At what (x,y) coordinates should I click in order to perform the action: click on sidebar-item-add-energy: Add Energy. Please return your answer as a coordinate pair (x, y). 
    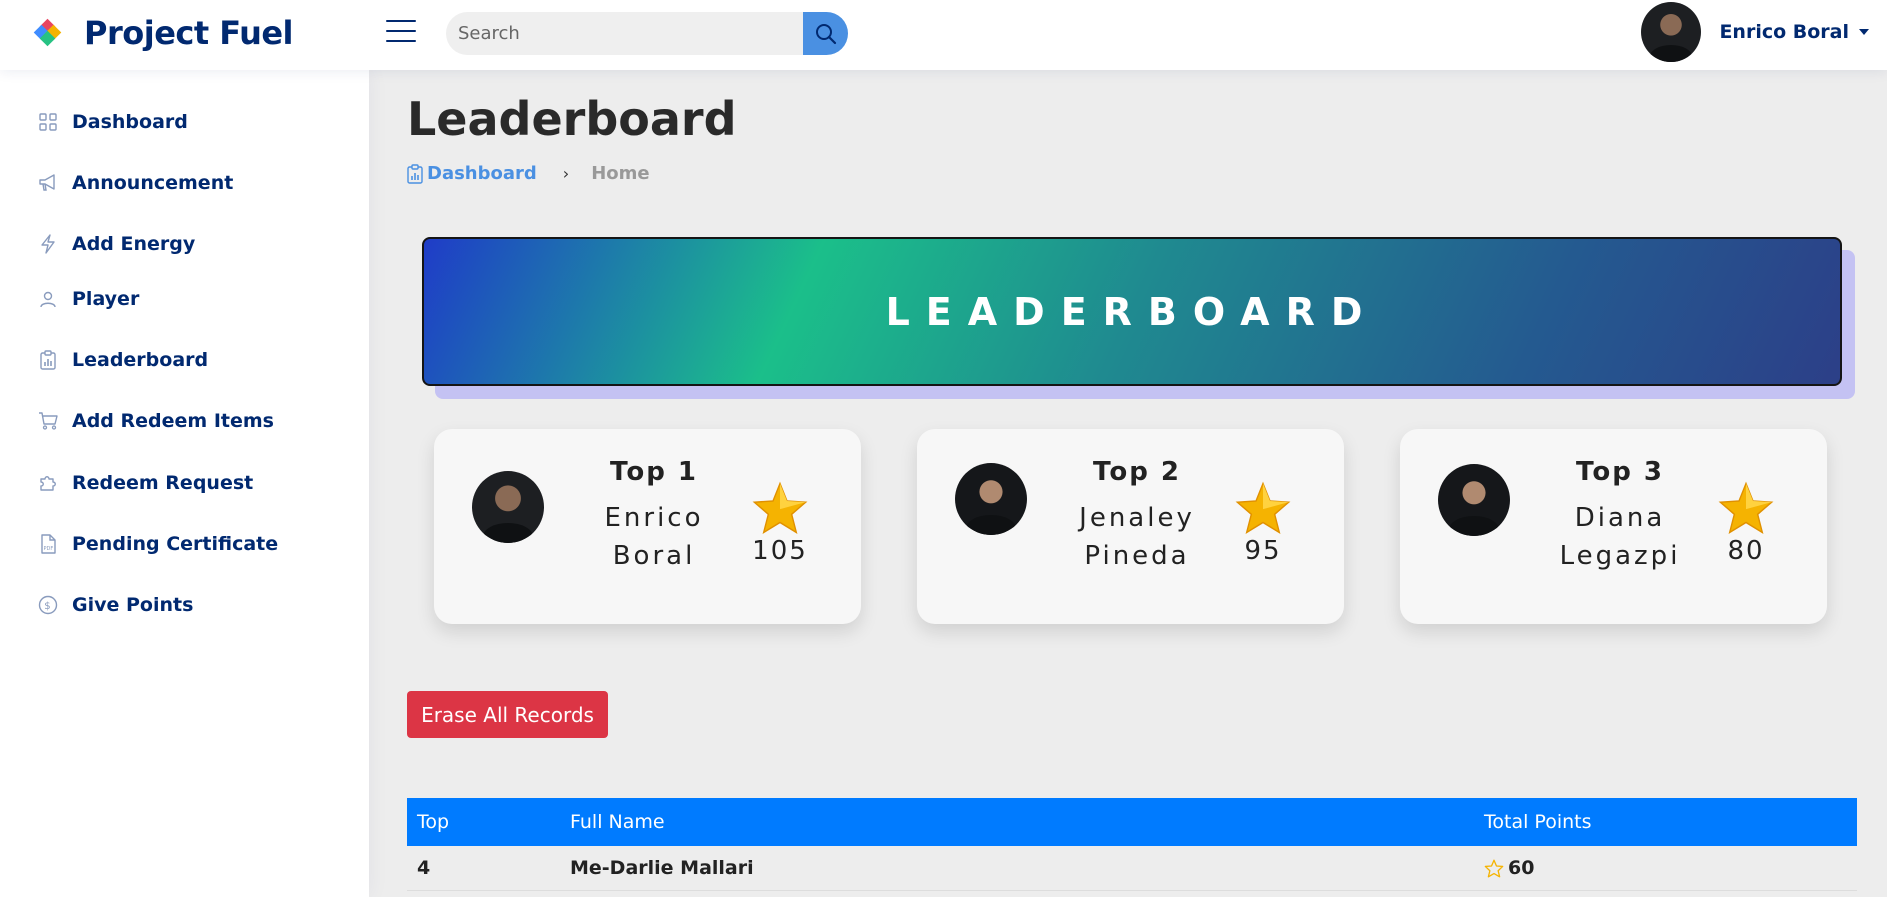
    Looking at the image, I should click on (116, 244).